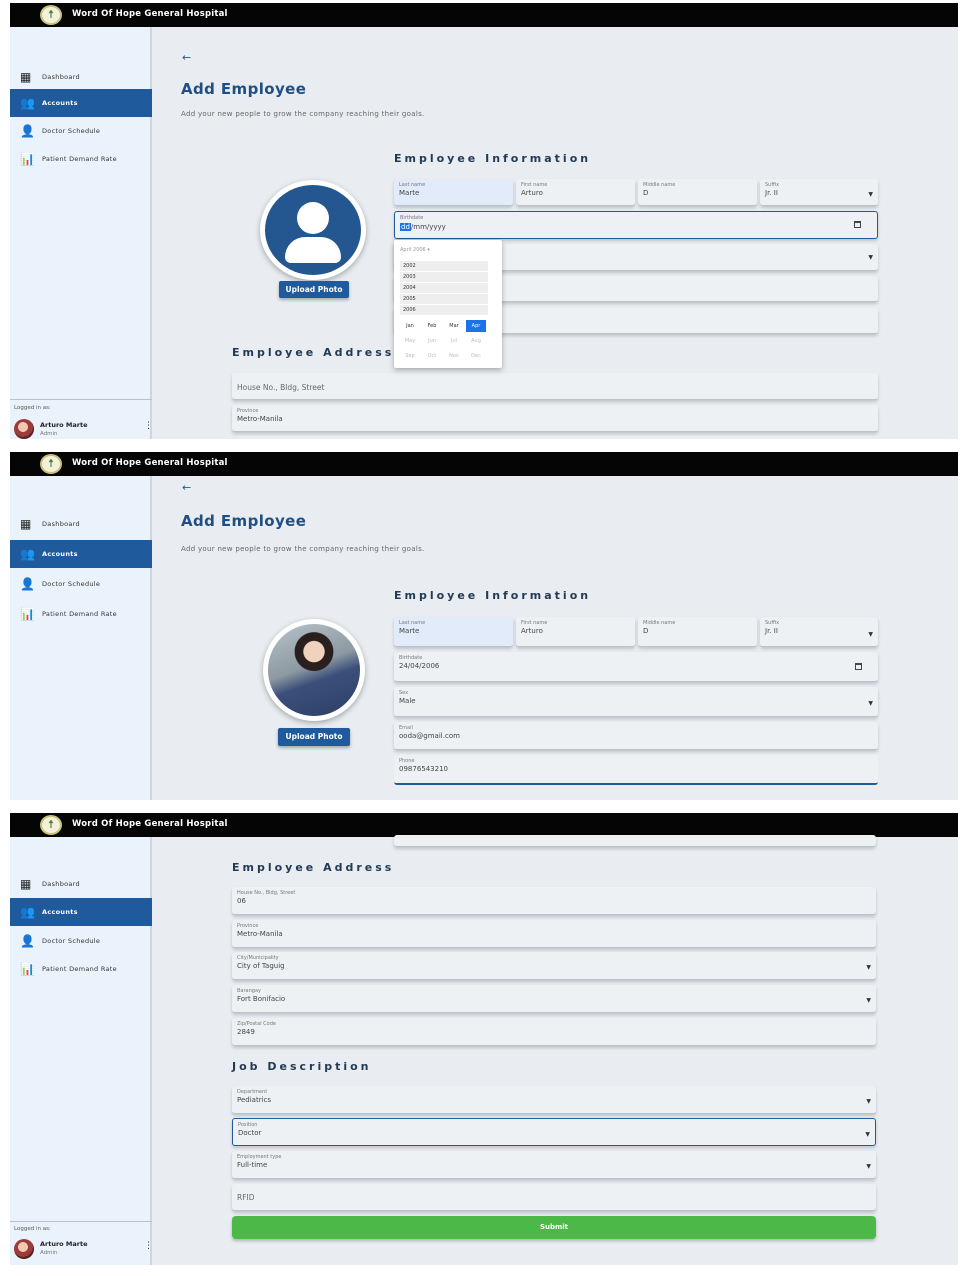 The width and height of the screenshot is (967, 1276). Describe the element at coordinates (432, 326) in the screenshot. I see `picker-month-option: Feb` at that location.